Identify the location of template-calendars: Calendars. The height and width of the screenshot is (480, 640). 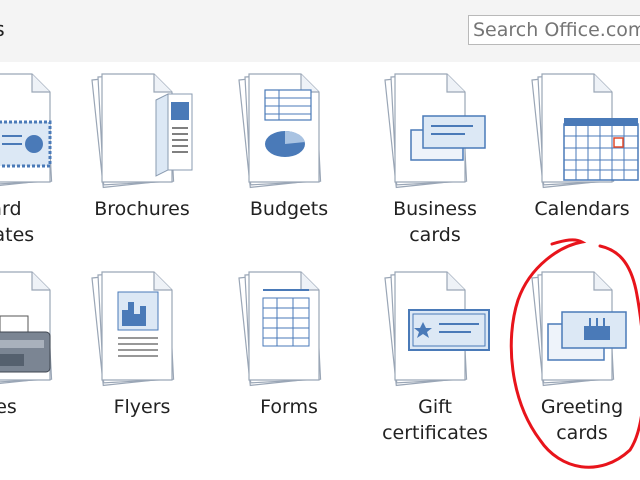
(576, 170).